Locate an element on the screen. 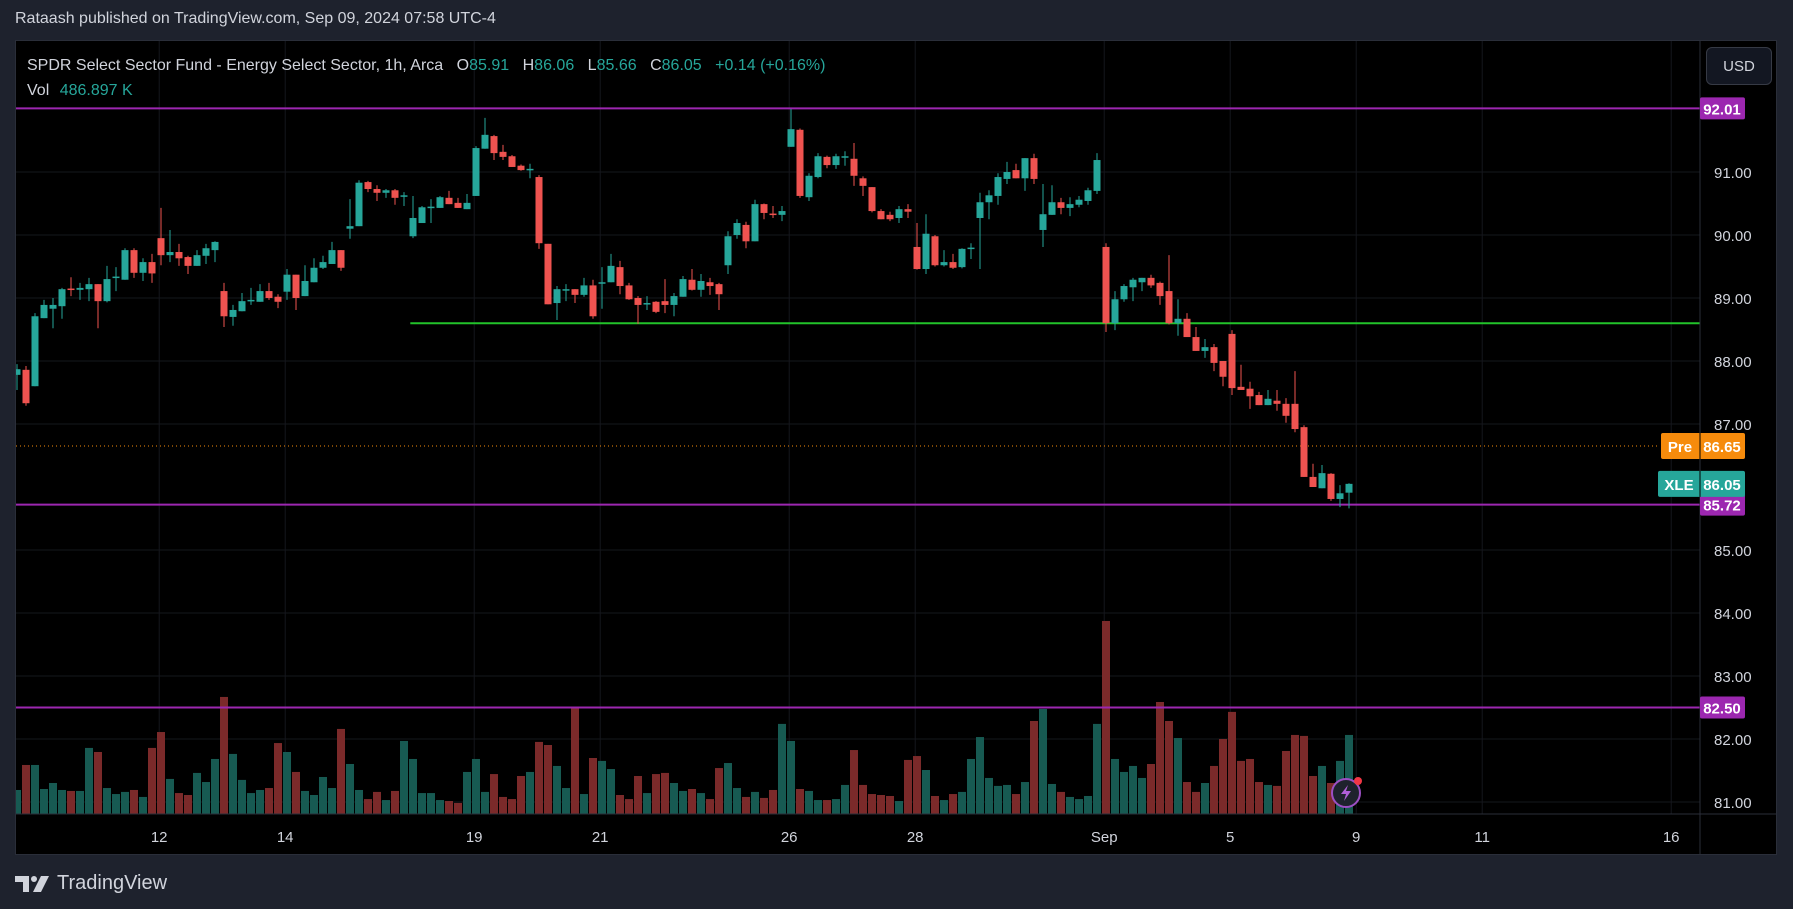 The image size is (1793, 909). open-label: O is located at coordinates (463, 65).